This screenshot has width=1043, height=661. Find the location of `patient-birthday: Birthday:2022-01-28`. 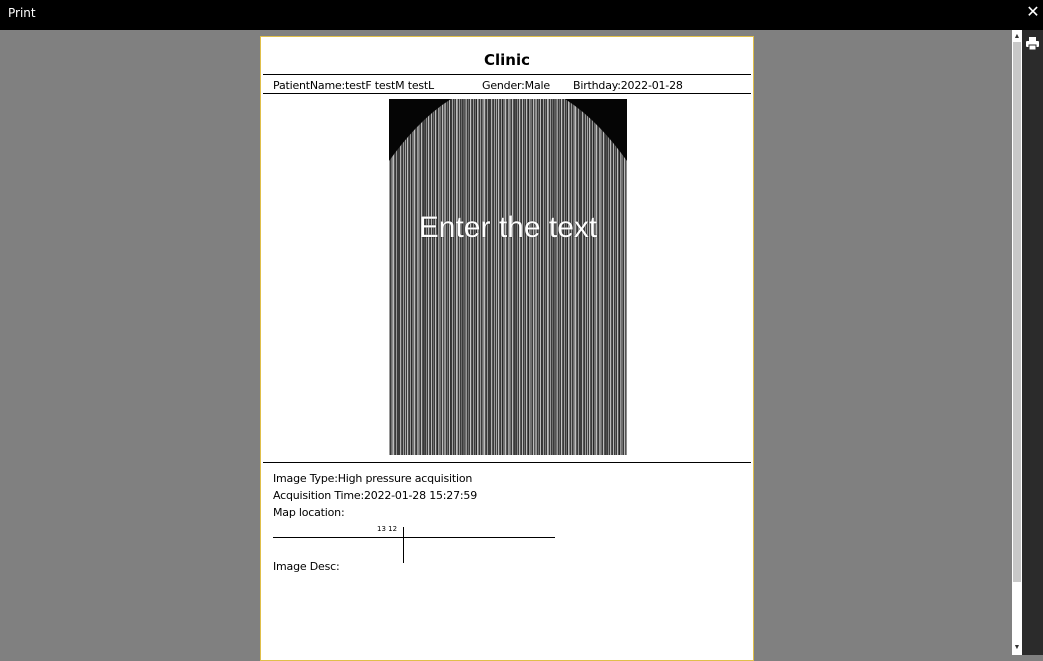

patient-birthday: Birthday:2022-01-28 is located at coordinates (628, 85).